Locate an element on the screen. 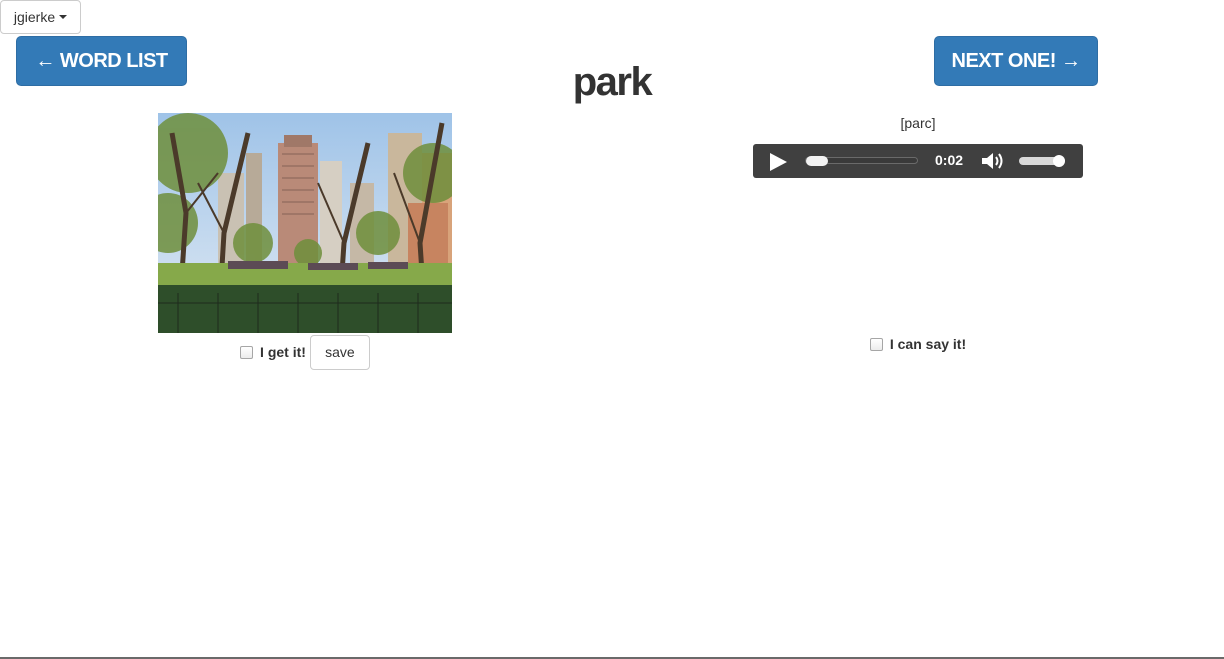 This screenshot has width=1224, height=659. word-title: park is located at coordinates (612, 82).